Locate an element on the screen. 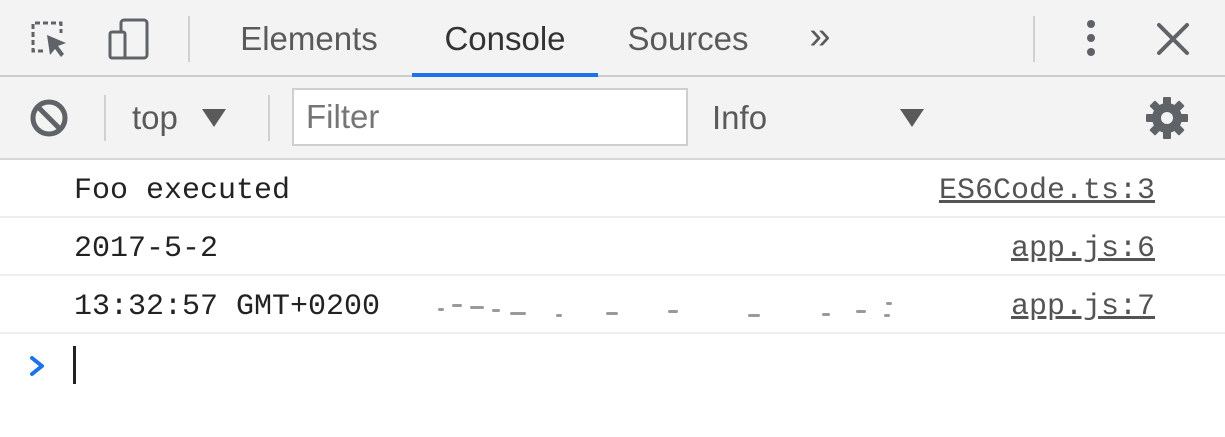  message-source-link: app.js:7 is located at coordinates (1083, 307).